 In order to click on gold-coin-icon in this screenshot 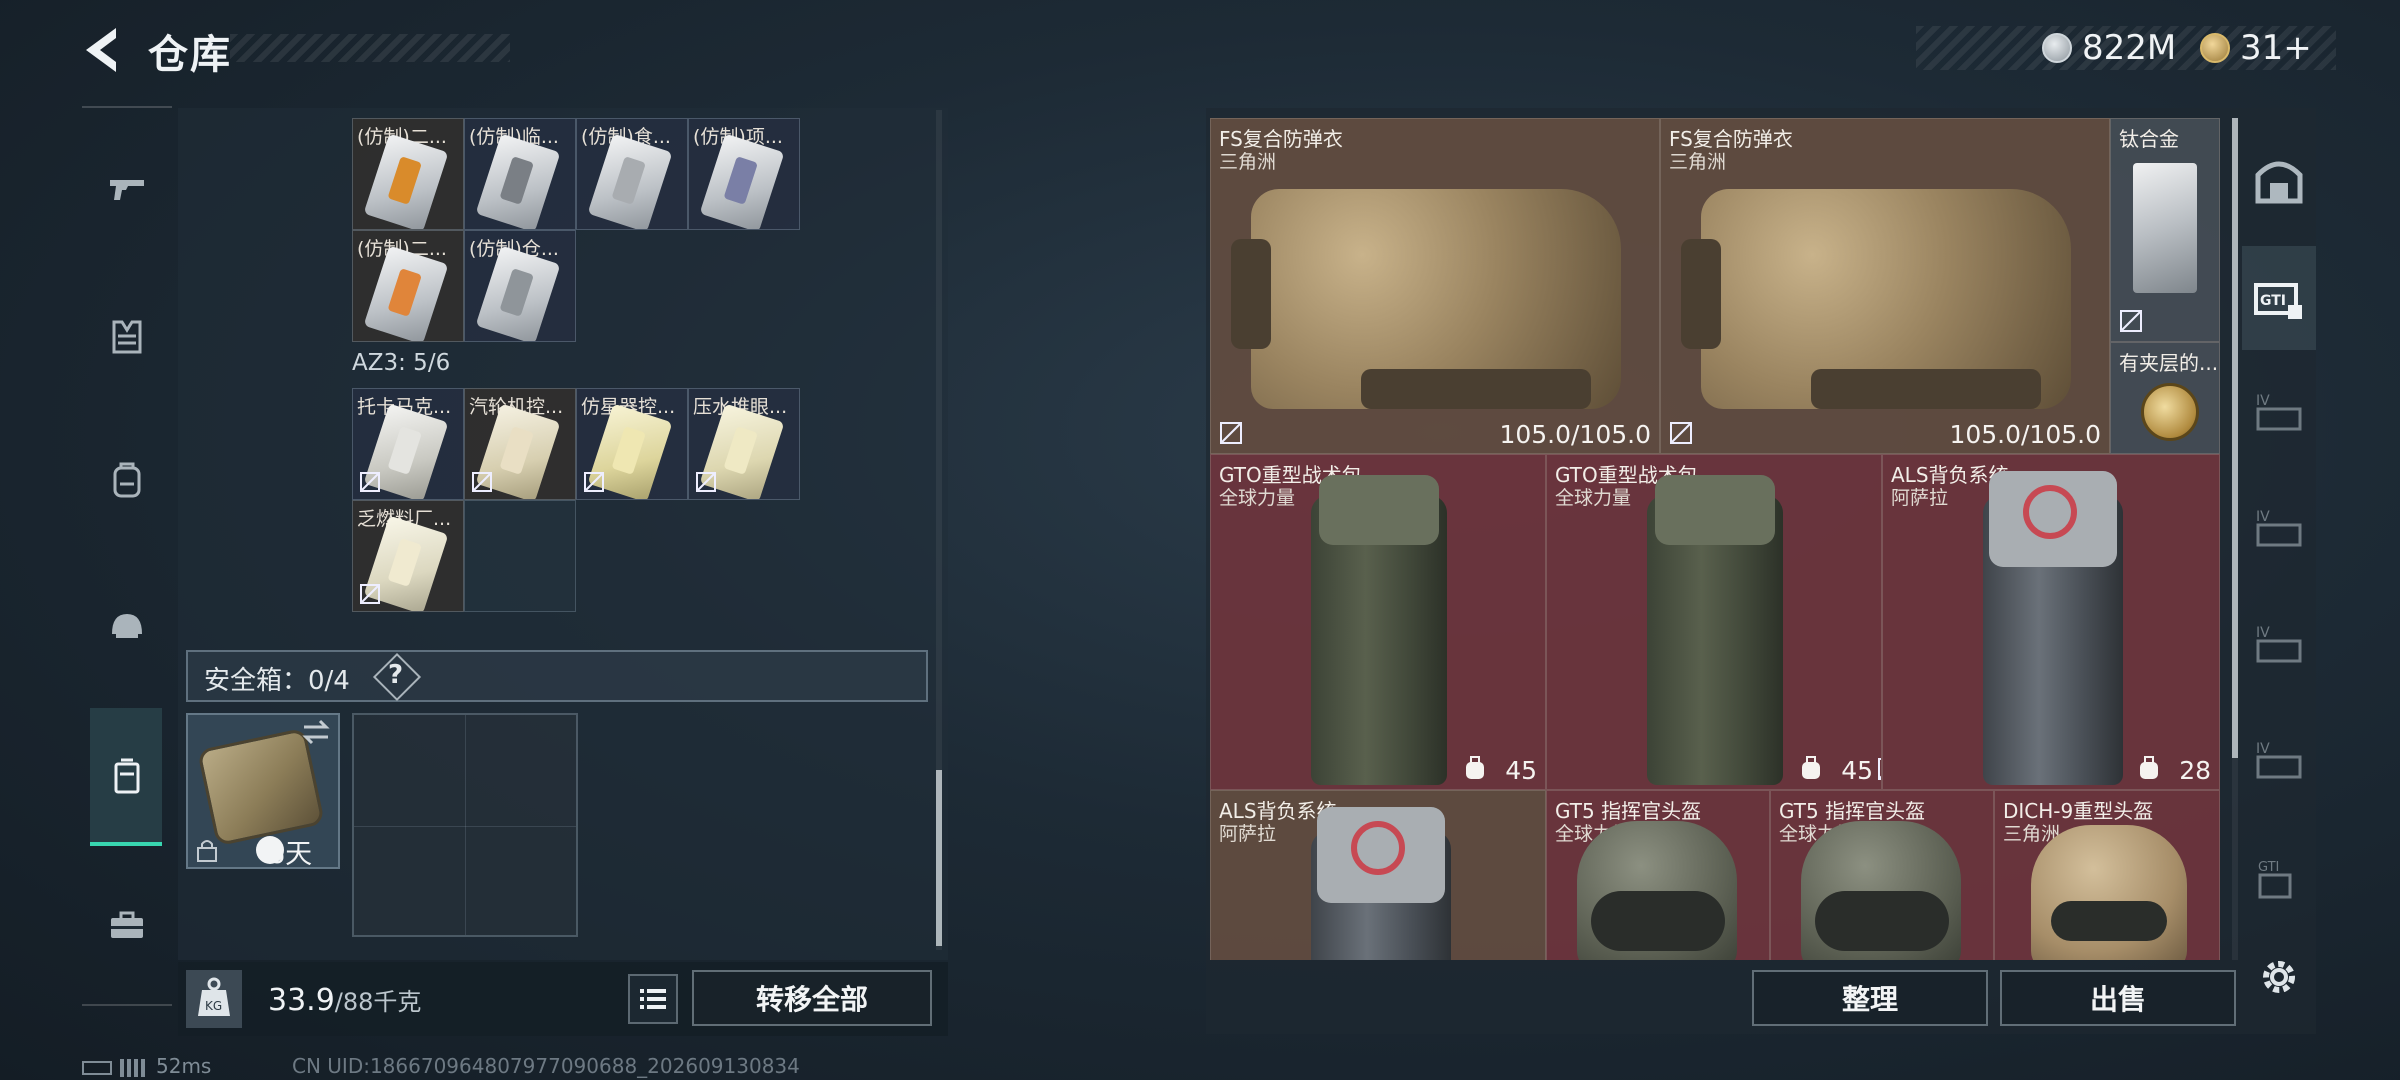, I will do `click(2215, 48)`.